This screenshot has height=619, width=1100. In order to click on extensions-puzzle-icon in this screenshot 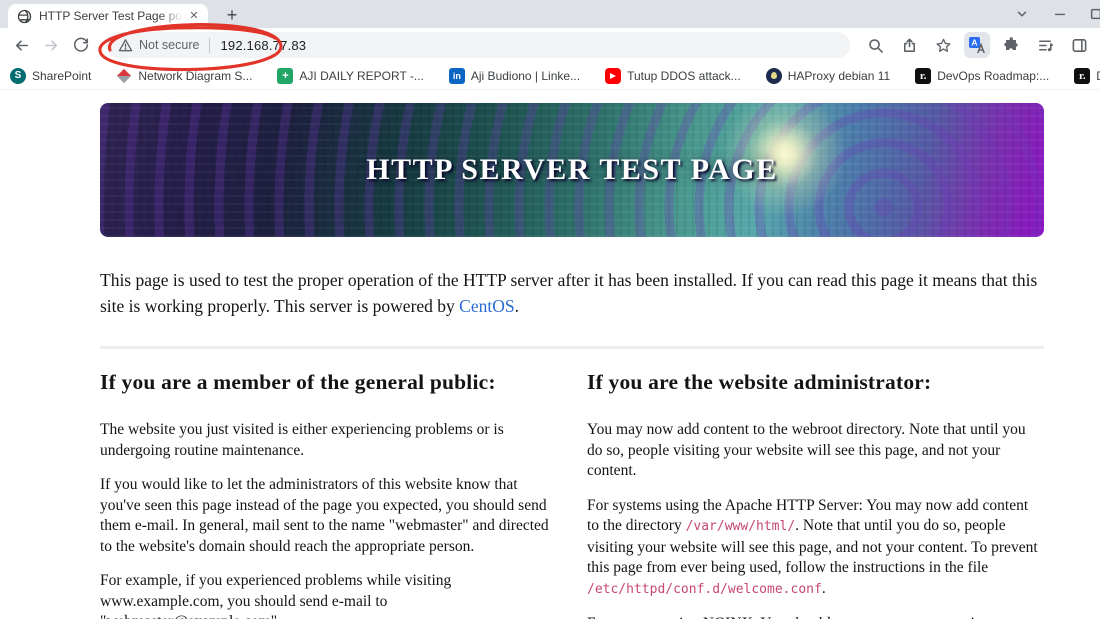, I will do `click(1011, 45)`.